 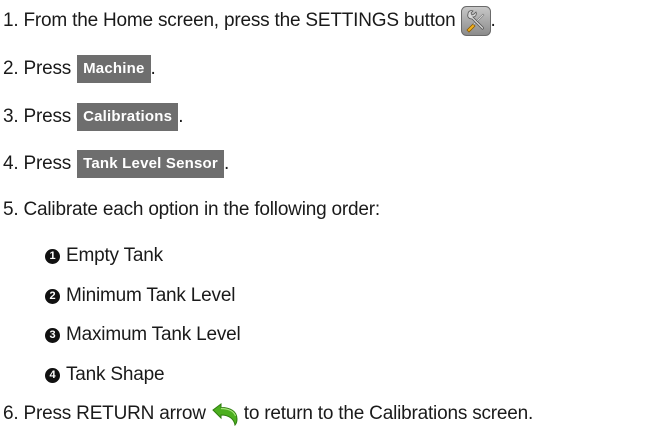 What do you see at coordinates (52, 296) in the screenshot?
I see `number-badge-icon: 2` at bounding box center [52, 296].